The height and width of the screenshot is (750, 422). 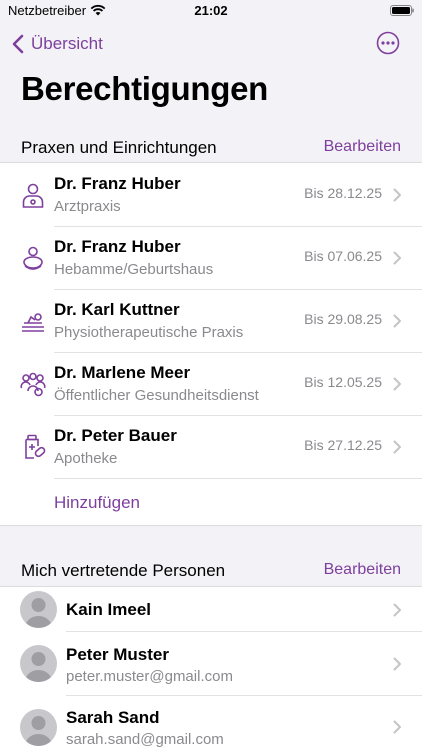 I want to click on doctor-icon, so click(x=33, y=195).